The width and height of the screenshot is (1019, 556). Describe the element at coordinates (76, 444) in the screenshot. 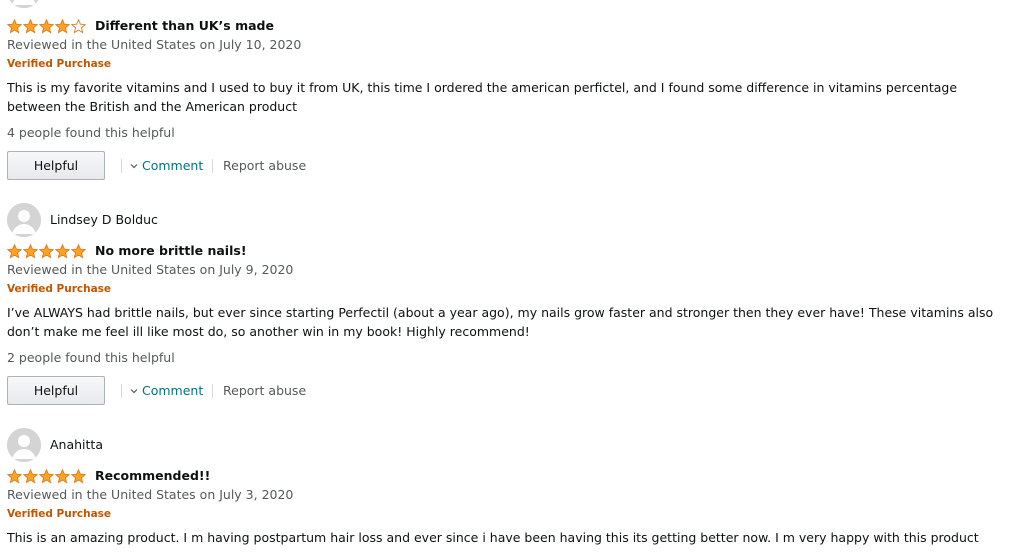

I see `reviewer-name: Anahitta` at that location.